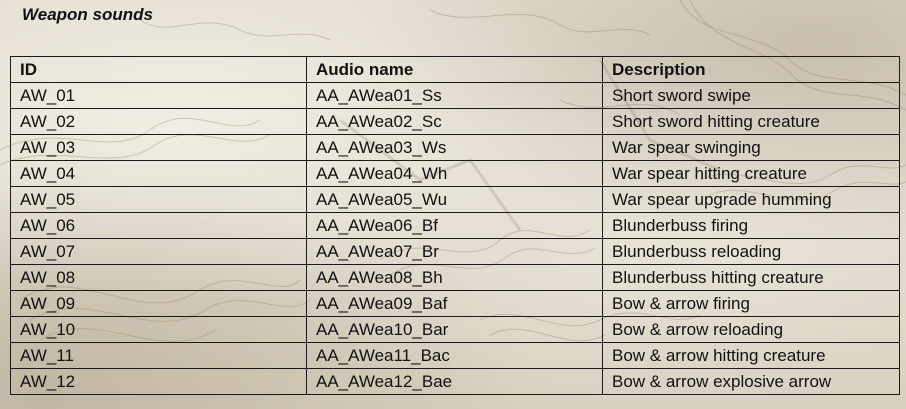 The width and height of the screenshot is (906, 409). I want to click on cell-description: Bow & arrow hitting creature, so click(751, 355).